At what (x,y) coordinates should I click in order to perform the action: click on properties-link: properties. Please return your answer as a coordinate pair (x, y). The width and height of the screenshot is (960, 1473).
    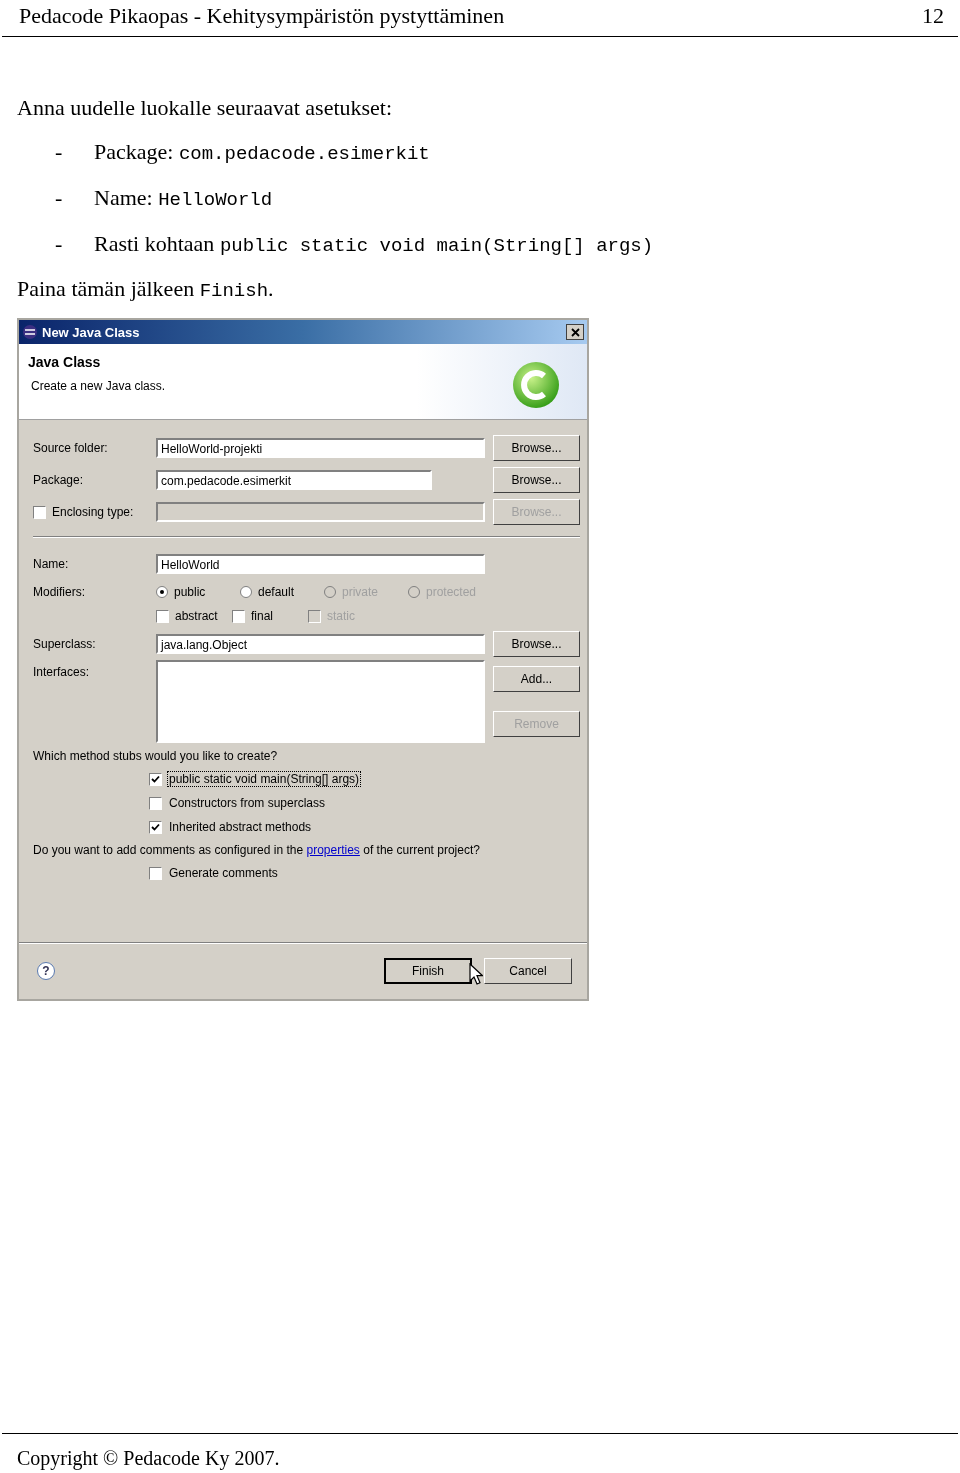
    Looking at the image, I should click on (333, 850).